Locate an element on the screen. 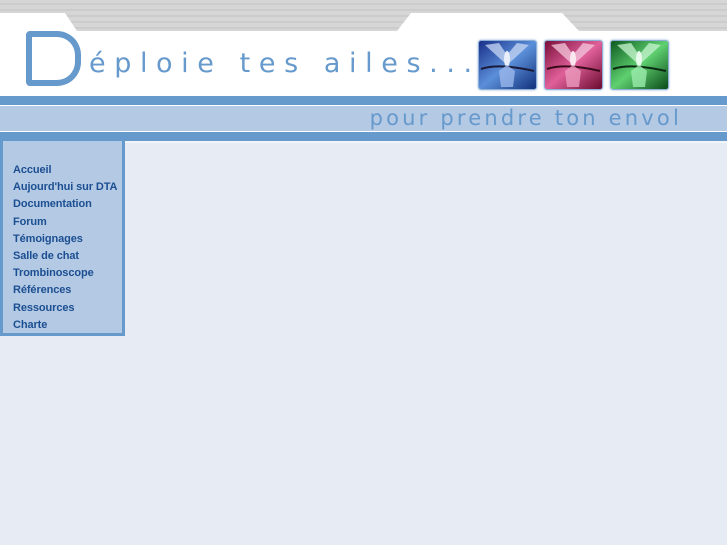  angel-green-thumbnail is located at coordinates (639, 65).